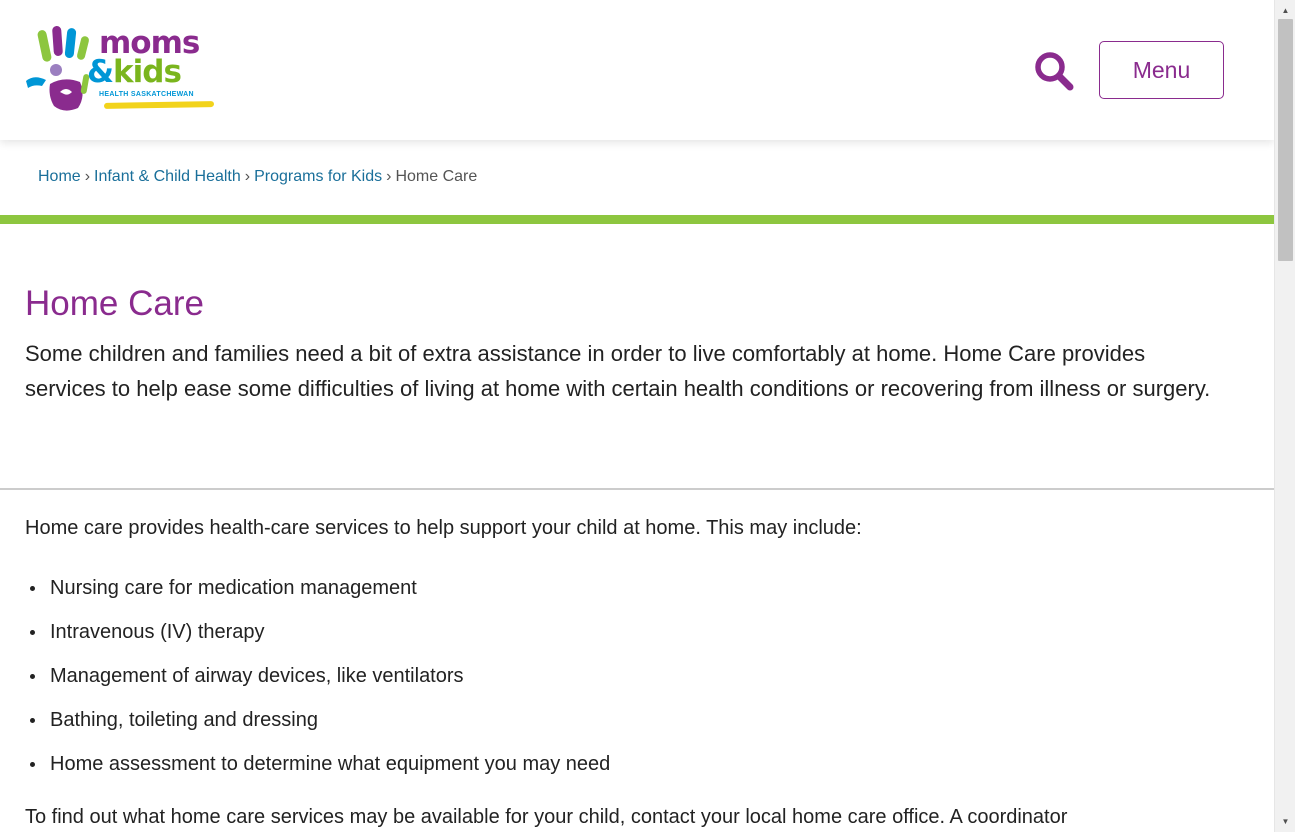  What do you see at coordinates (637, 219) in the screenshot?
I see `section-accent-bar` at bounding box center [637, 219].